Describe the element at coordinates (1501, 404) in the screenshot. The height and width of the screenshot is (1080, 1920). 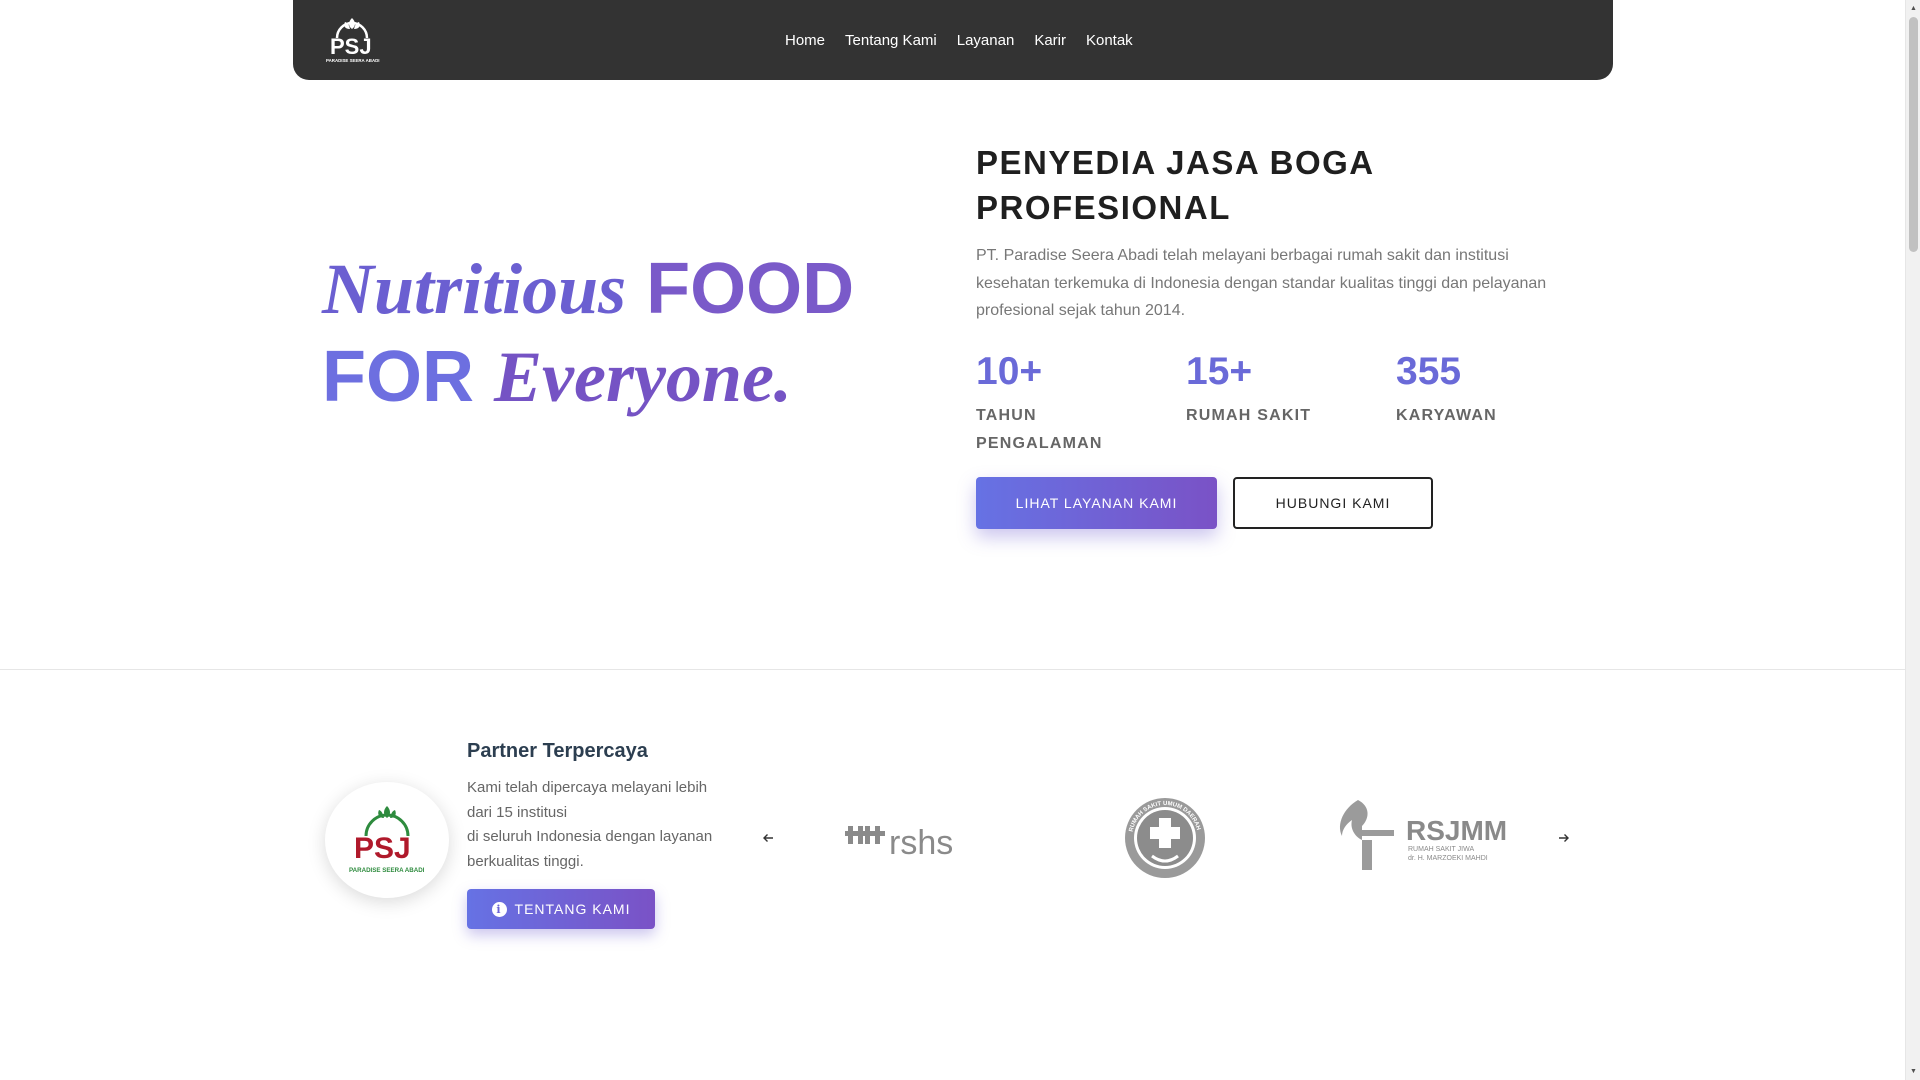
I see `stat-employees: 355 KARYAWAN` at that location.